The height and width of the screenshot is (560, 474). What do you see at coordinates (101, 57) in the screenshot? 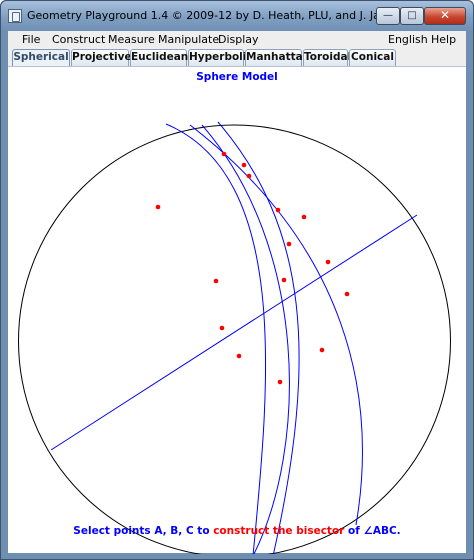
I see `tab-projective: Projective` at bounding box center [101, 57].